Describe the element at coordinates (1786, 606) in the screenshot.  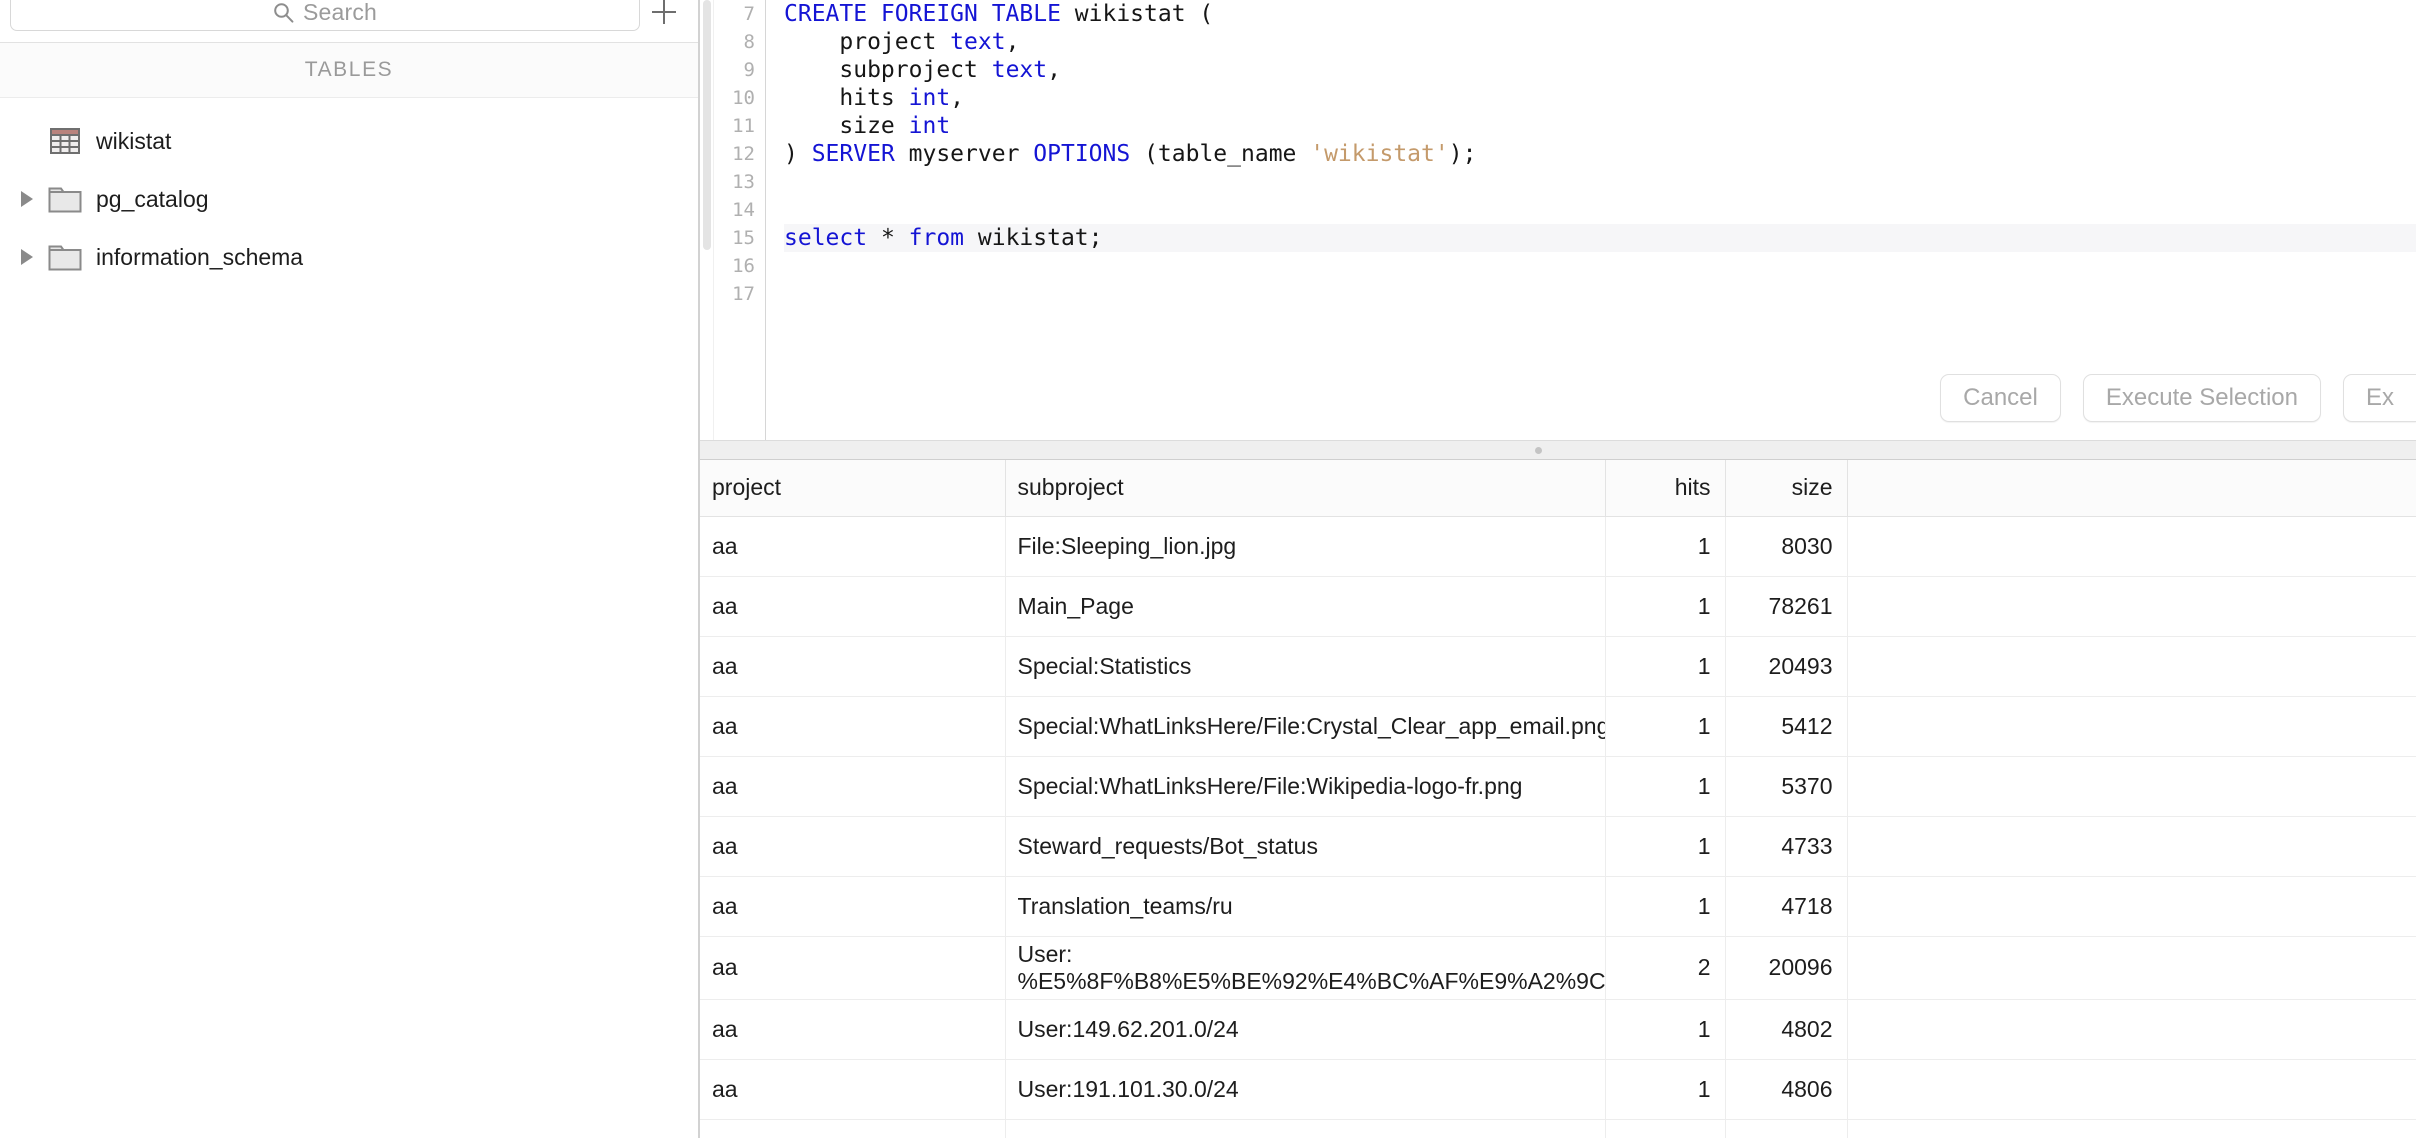
I see `cell-size: 78261` at that location.